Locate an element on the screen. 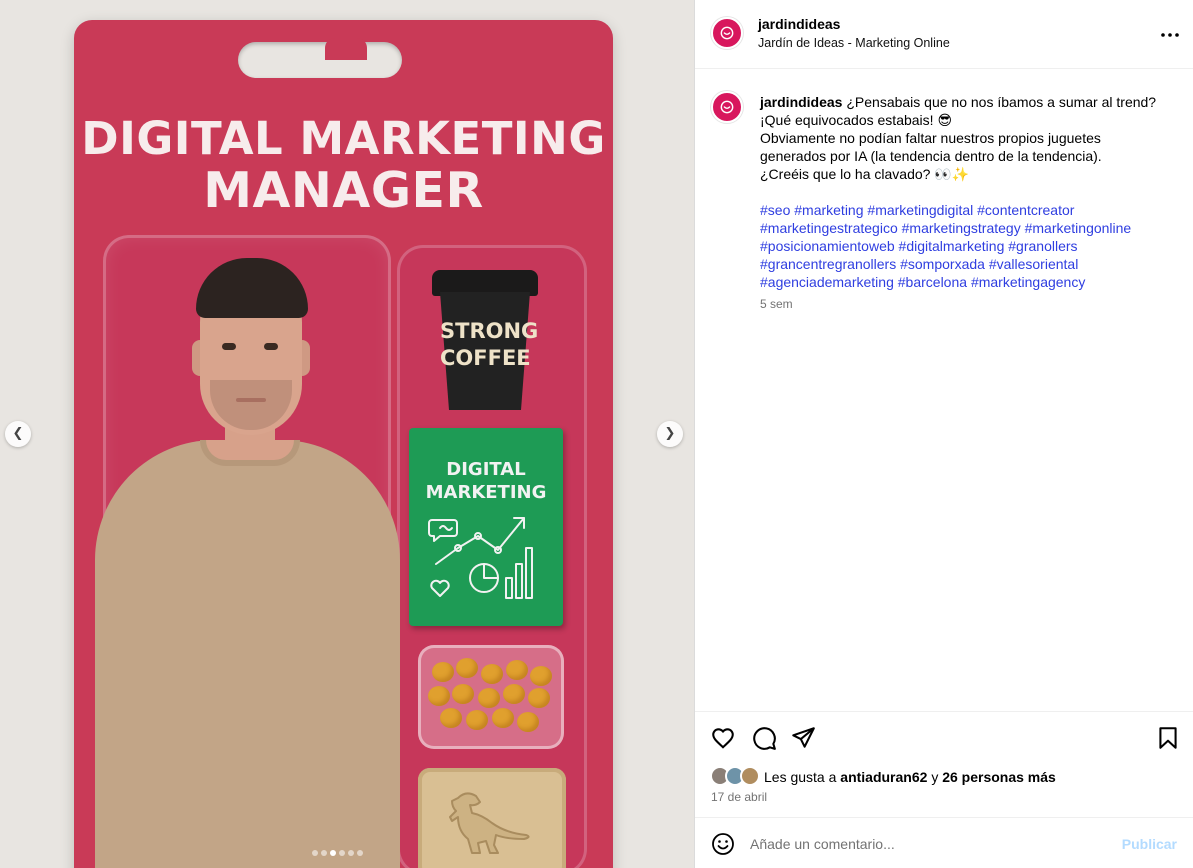  share-button is located at coordinates (803, 740).